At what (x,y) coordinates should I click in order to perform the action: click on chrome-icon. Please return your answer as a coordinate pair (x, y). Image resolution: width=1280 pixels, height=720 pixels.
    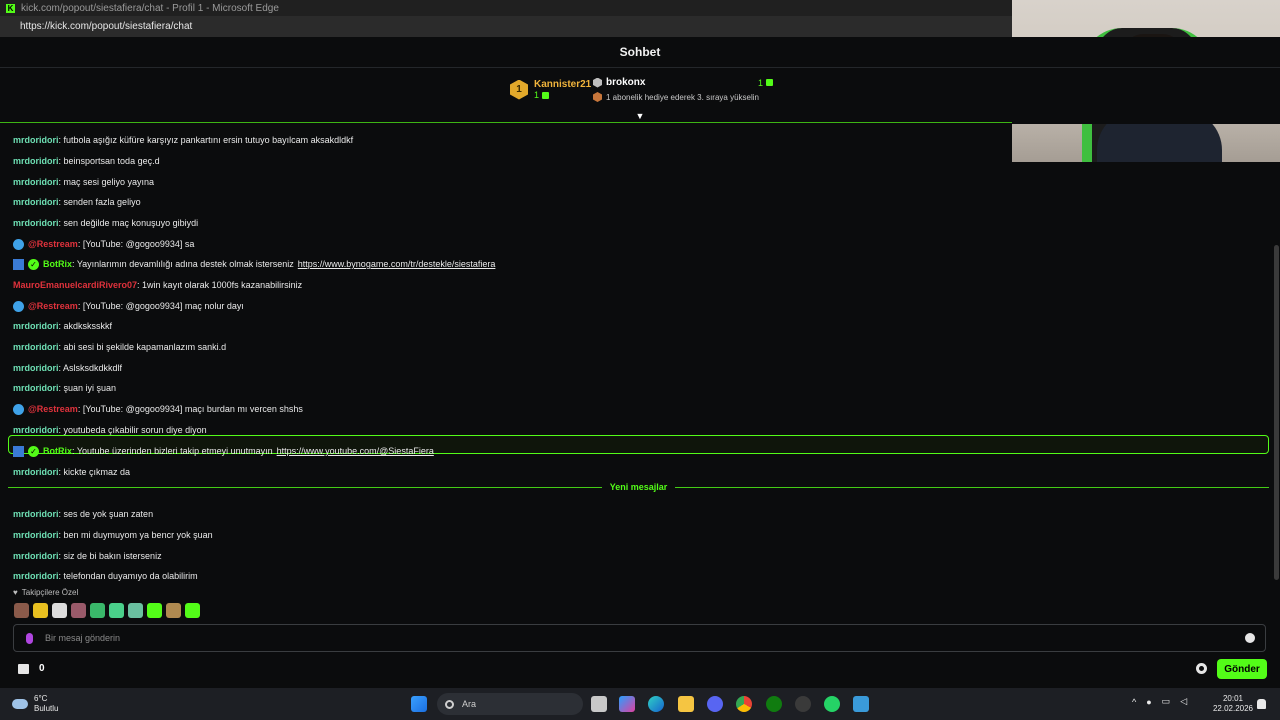
    Looking at the image, I should click on (744, 704).